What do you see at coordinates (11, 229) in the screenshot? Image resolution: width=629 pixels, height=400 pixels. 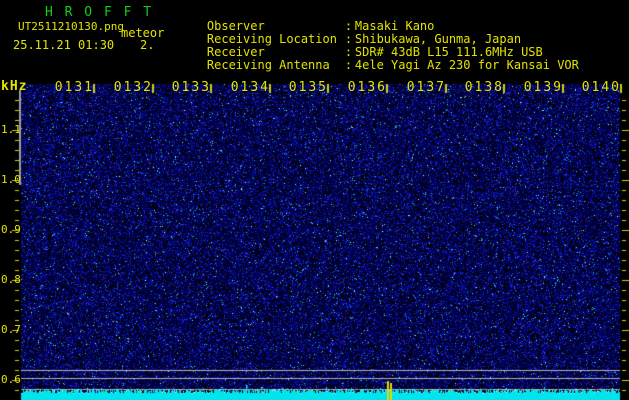 I see `freq-tick-label: 0.9` at bounding box center [11, 229].